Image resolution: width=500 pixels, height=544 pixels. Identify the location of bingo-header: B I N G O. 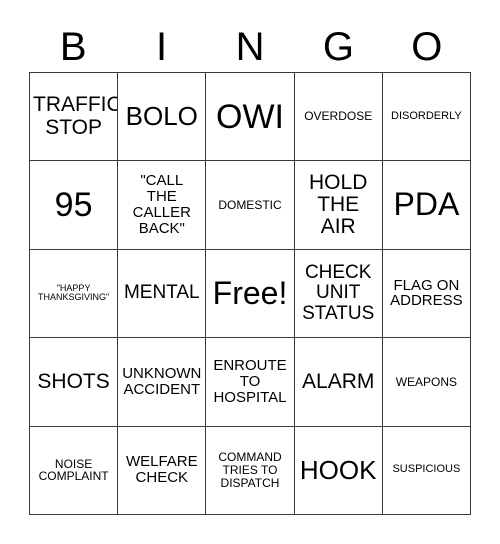
(250, 47).